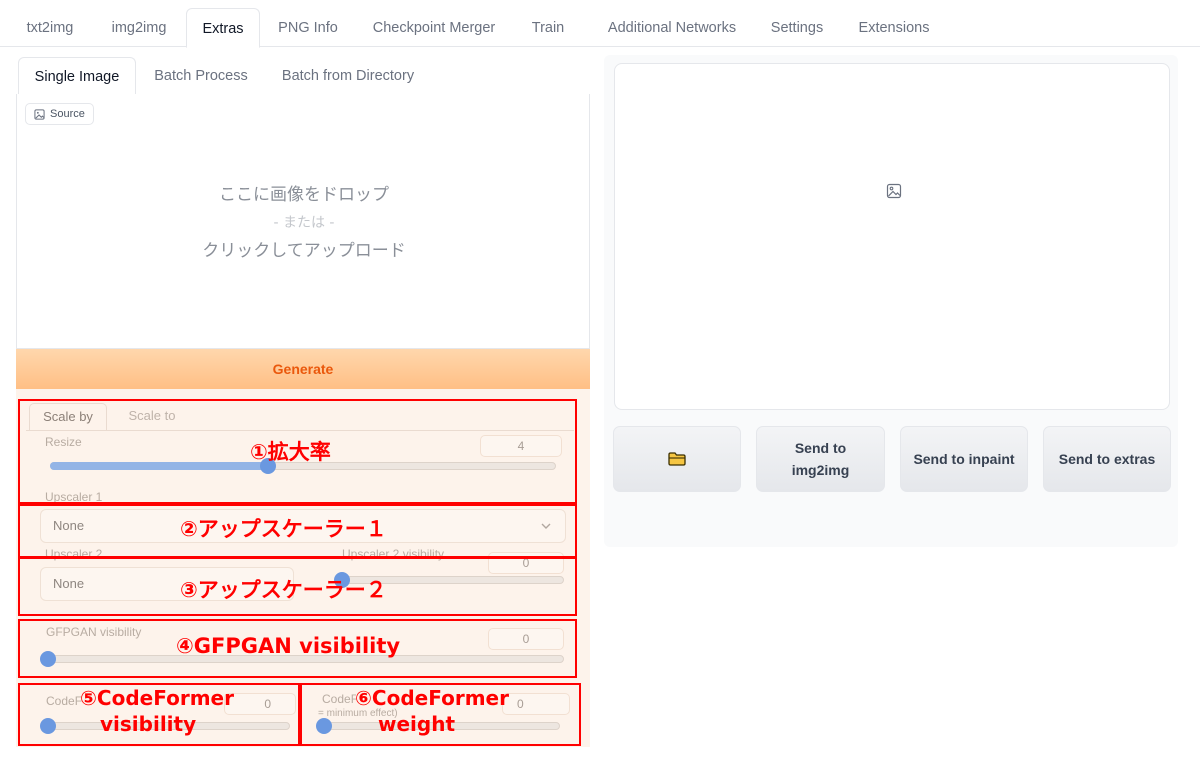  Describe the element at coordinates (304, 251) in the screenshot. I see `drop-text-upload: クリックしてアップロード` at that location.